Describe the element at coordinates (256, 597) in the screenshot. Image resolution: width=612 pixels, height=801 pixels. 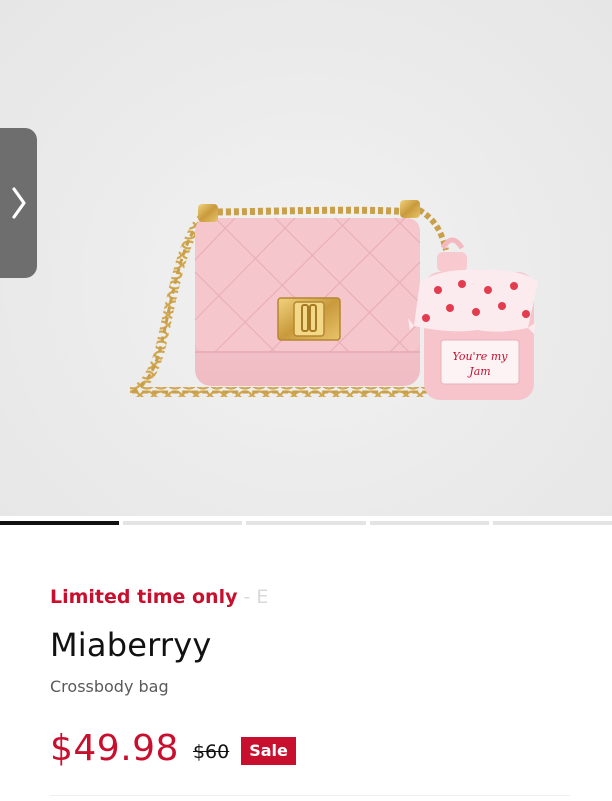
I see `promo-suffix: - E` at that location.